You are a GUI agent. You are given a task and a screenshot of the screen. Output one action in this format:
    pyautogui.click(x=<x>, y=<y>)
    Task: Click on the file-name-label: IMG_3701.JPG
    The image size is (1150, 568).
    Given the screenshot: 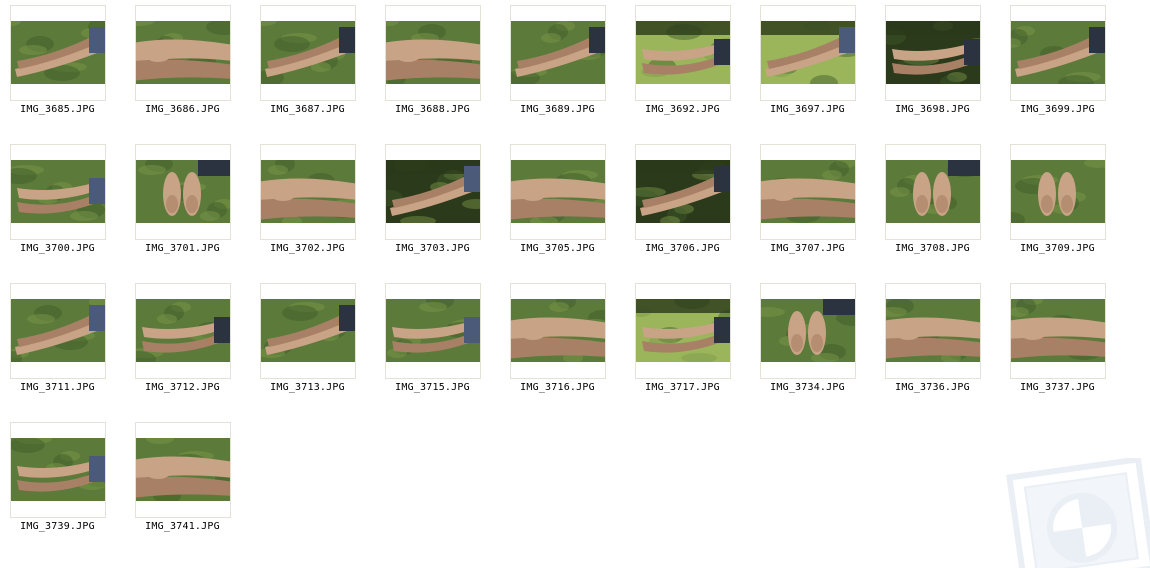 What is the action you would take?
    pyautogui.click(x=182, y=248)
    